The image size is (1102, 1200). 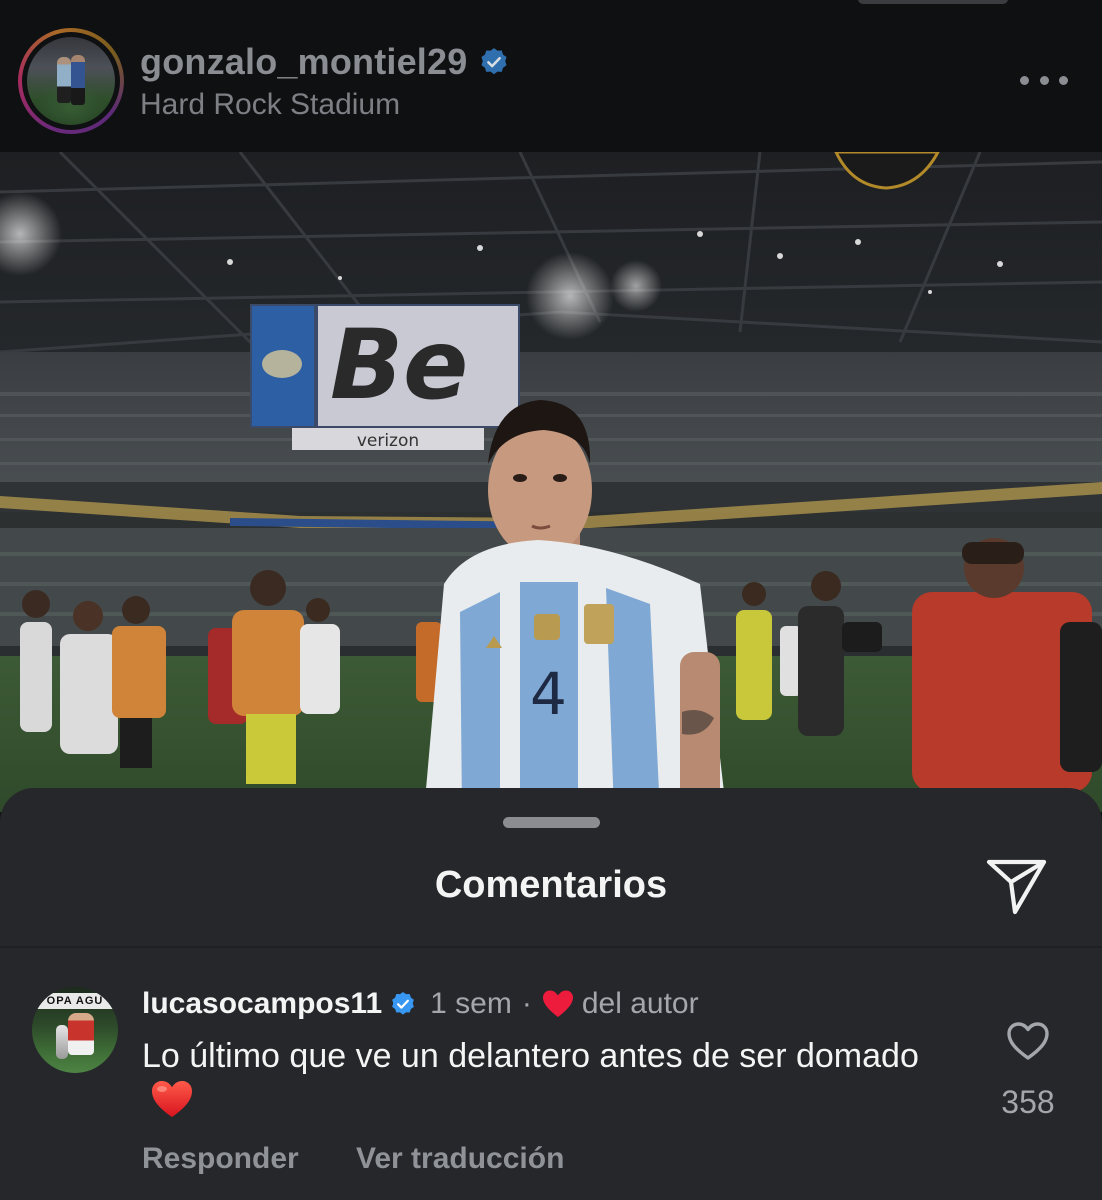 What do you see at coordinates (399, 365) in the screenshot?
I see `scoreboard-text: Be` at bounding box center [399, 365].